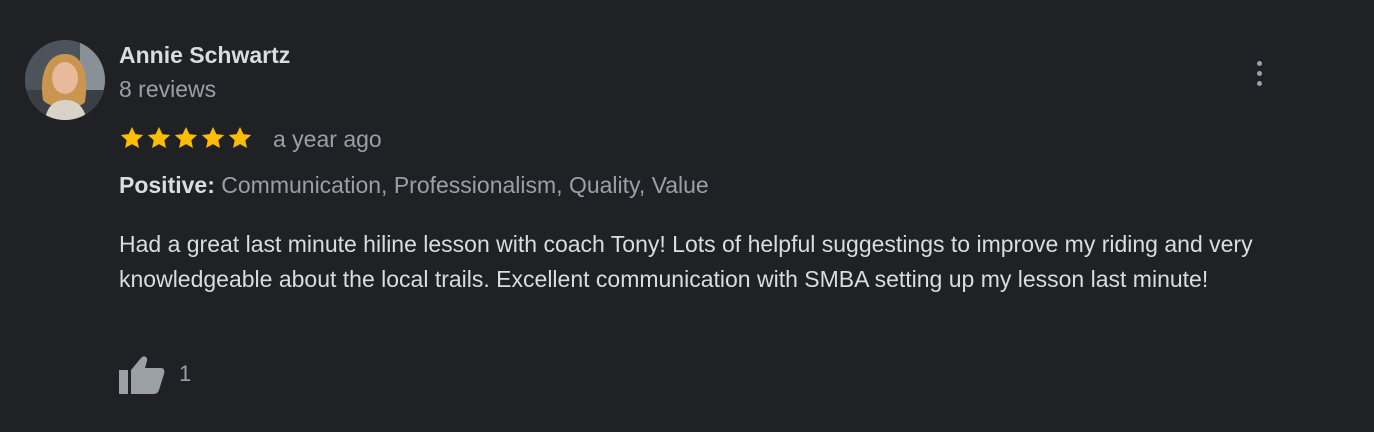  Describe the element at coordinates (204, 55) in the screenshot. I see `reviewer-name: Annie Schwartz` at that location.